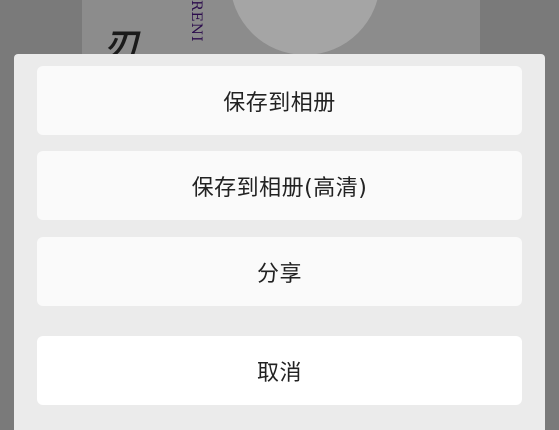 The image size is (559, 430). I want to click on cancel-button: 取消, so click(279, 370).